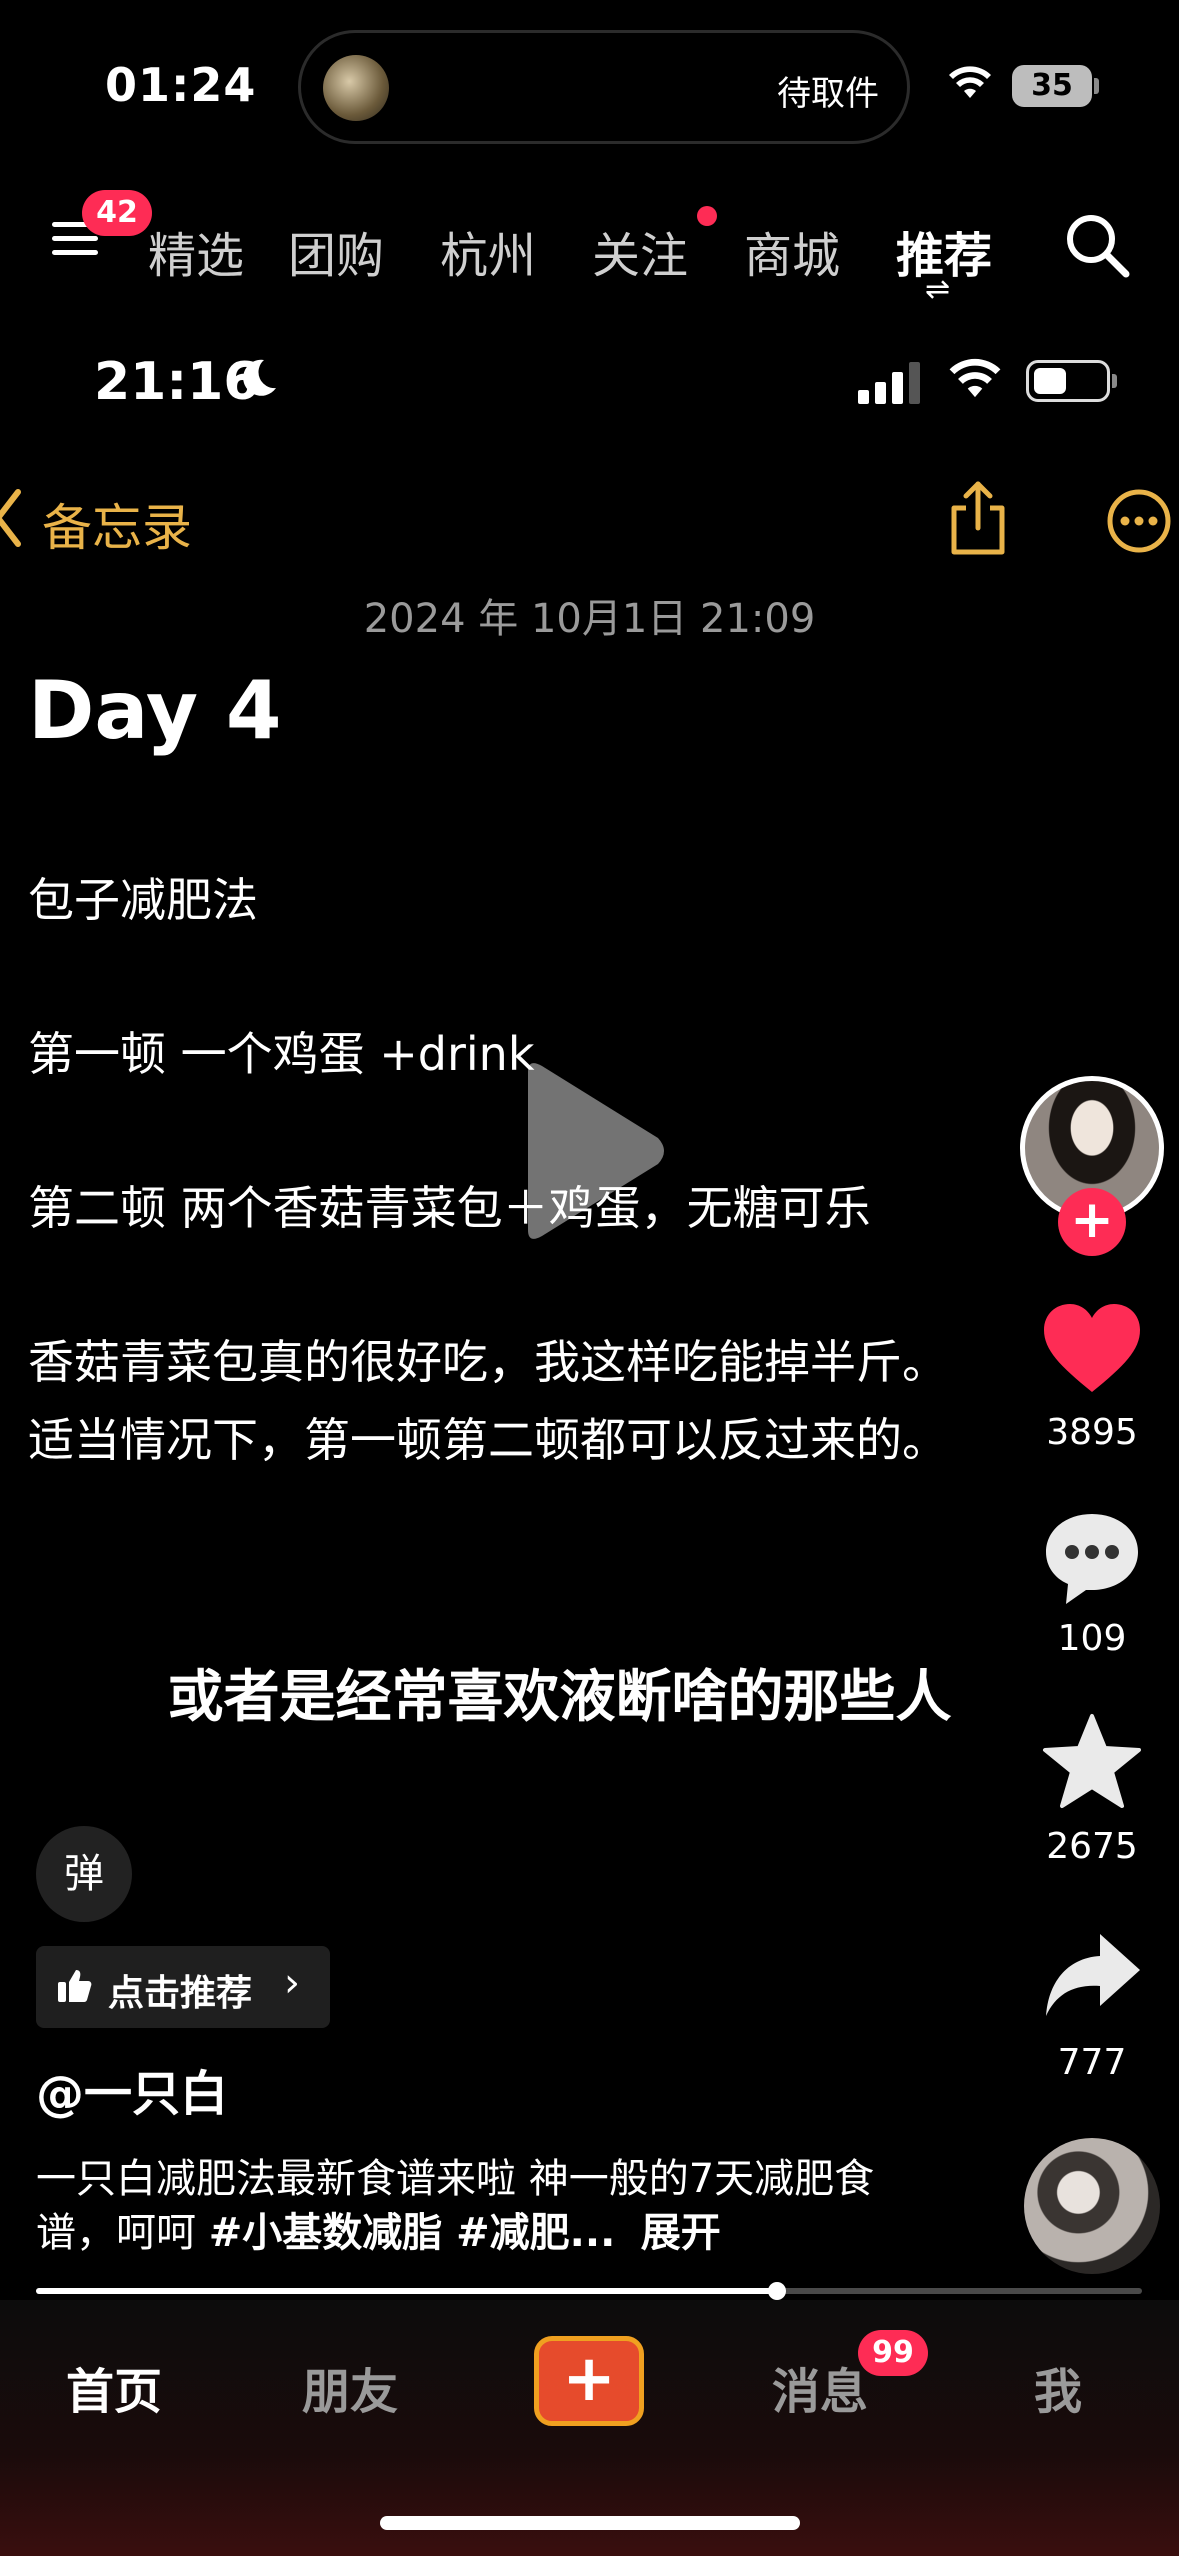  What do you see at coordinates (350, 2387) in the screenshot?
I see `tab-friends: 朋友` at bounding box center [350, 2387].